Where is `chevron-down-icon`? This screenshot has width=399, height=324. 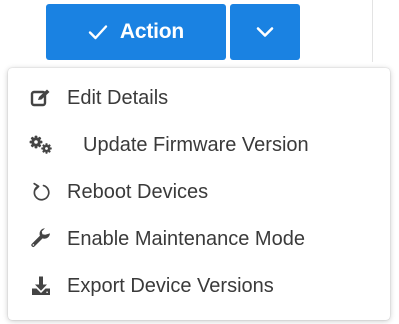
chevron-down-icon is located at coordinates (265, 32).